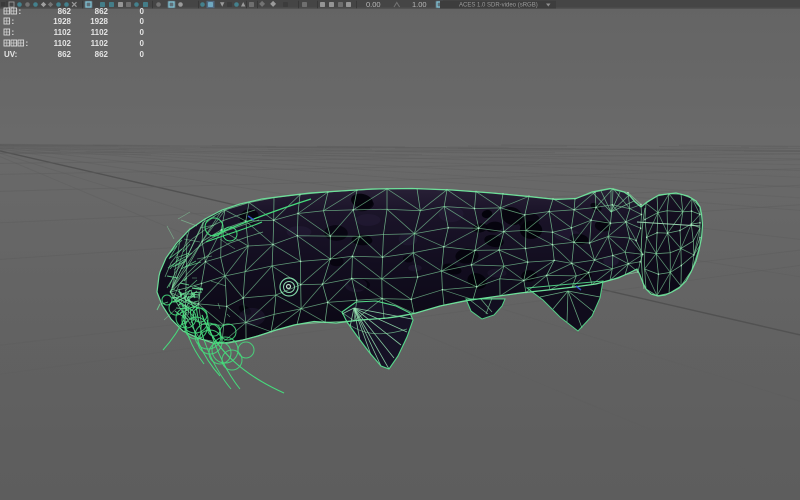 This screenshot has height=500, width=800. What do you see at coordinates (373, 4) in the screenshot?
I see `svg-text: 0.00` at bounding box center [373, 4].